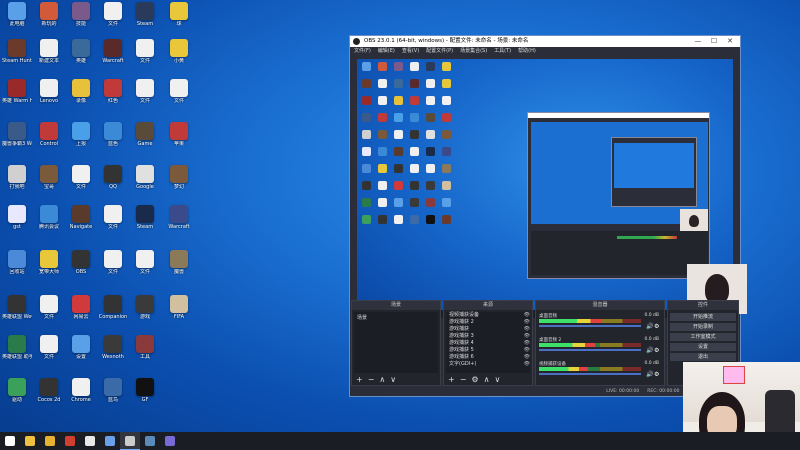 The height and width of the screenshot is (450, 800). I want to click on taskbar-doc-button, so click(110, 441).